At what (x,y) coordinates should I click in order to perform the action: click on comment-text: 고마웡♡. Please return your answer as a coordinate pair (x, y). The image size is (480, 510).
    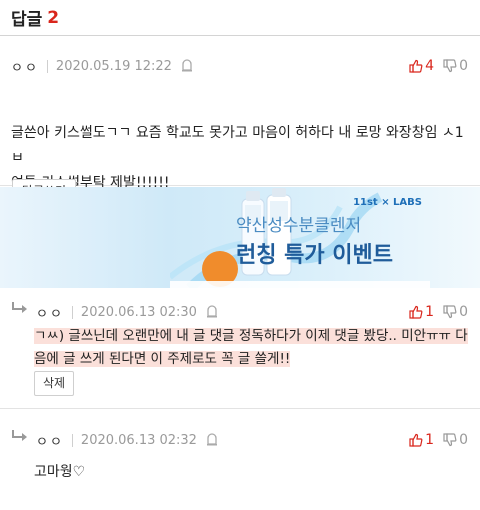
    Looking at the image, I should click on (60, 472).